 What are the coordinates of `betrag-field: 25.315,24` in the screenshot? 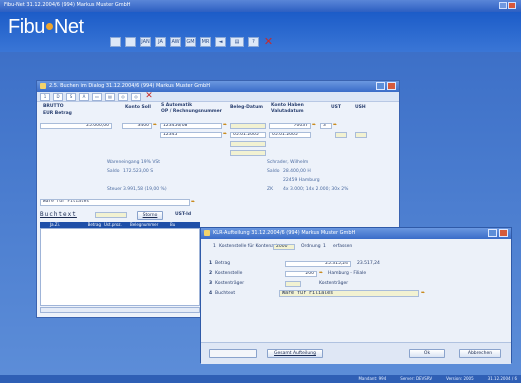 It's located at (318, 264).